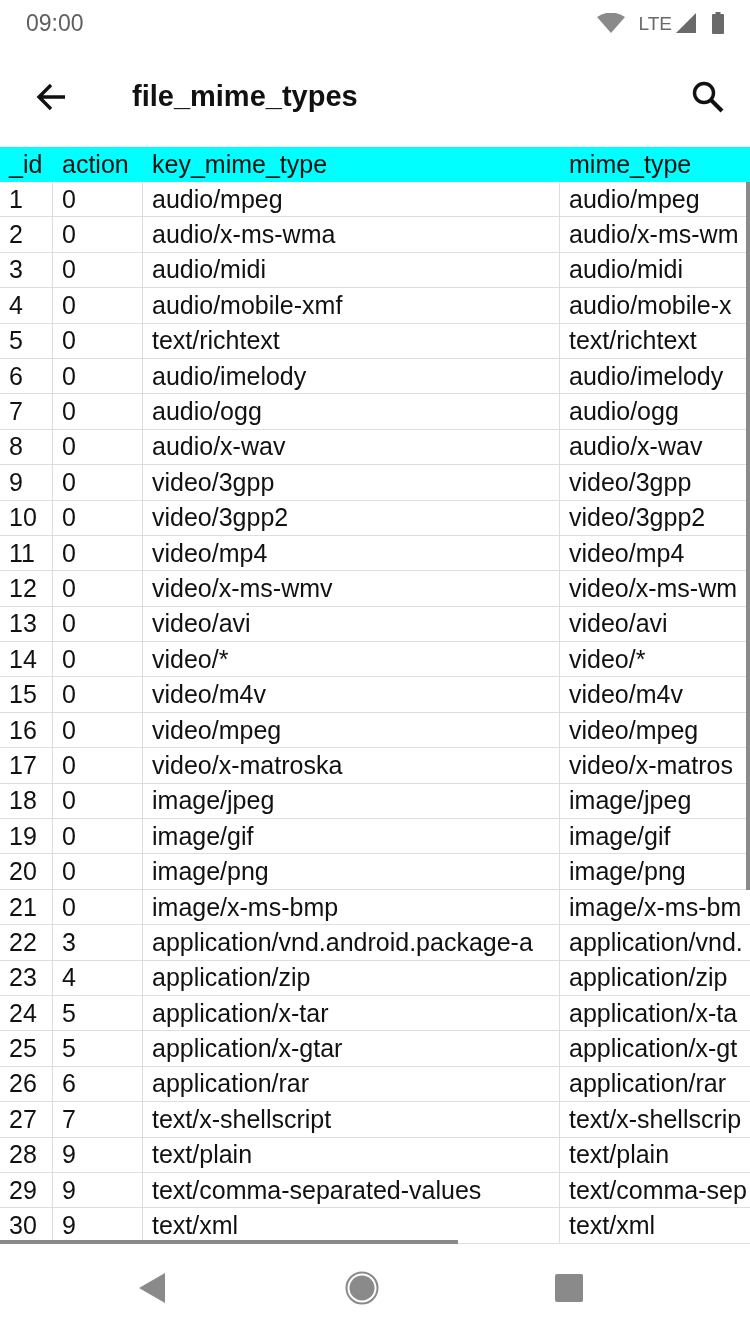 The width and height of the screenshot is (750, 1333). Describe the element at coordinates (351, 412) in the screenshot. I see `table-cell: audio/ogg` at that location.